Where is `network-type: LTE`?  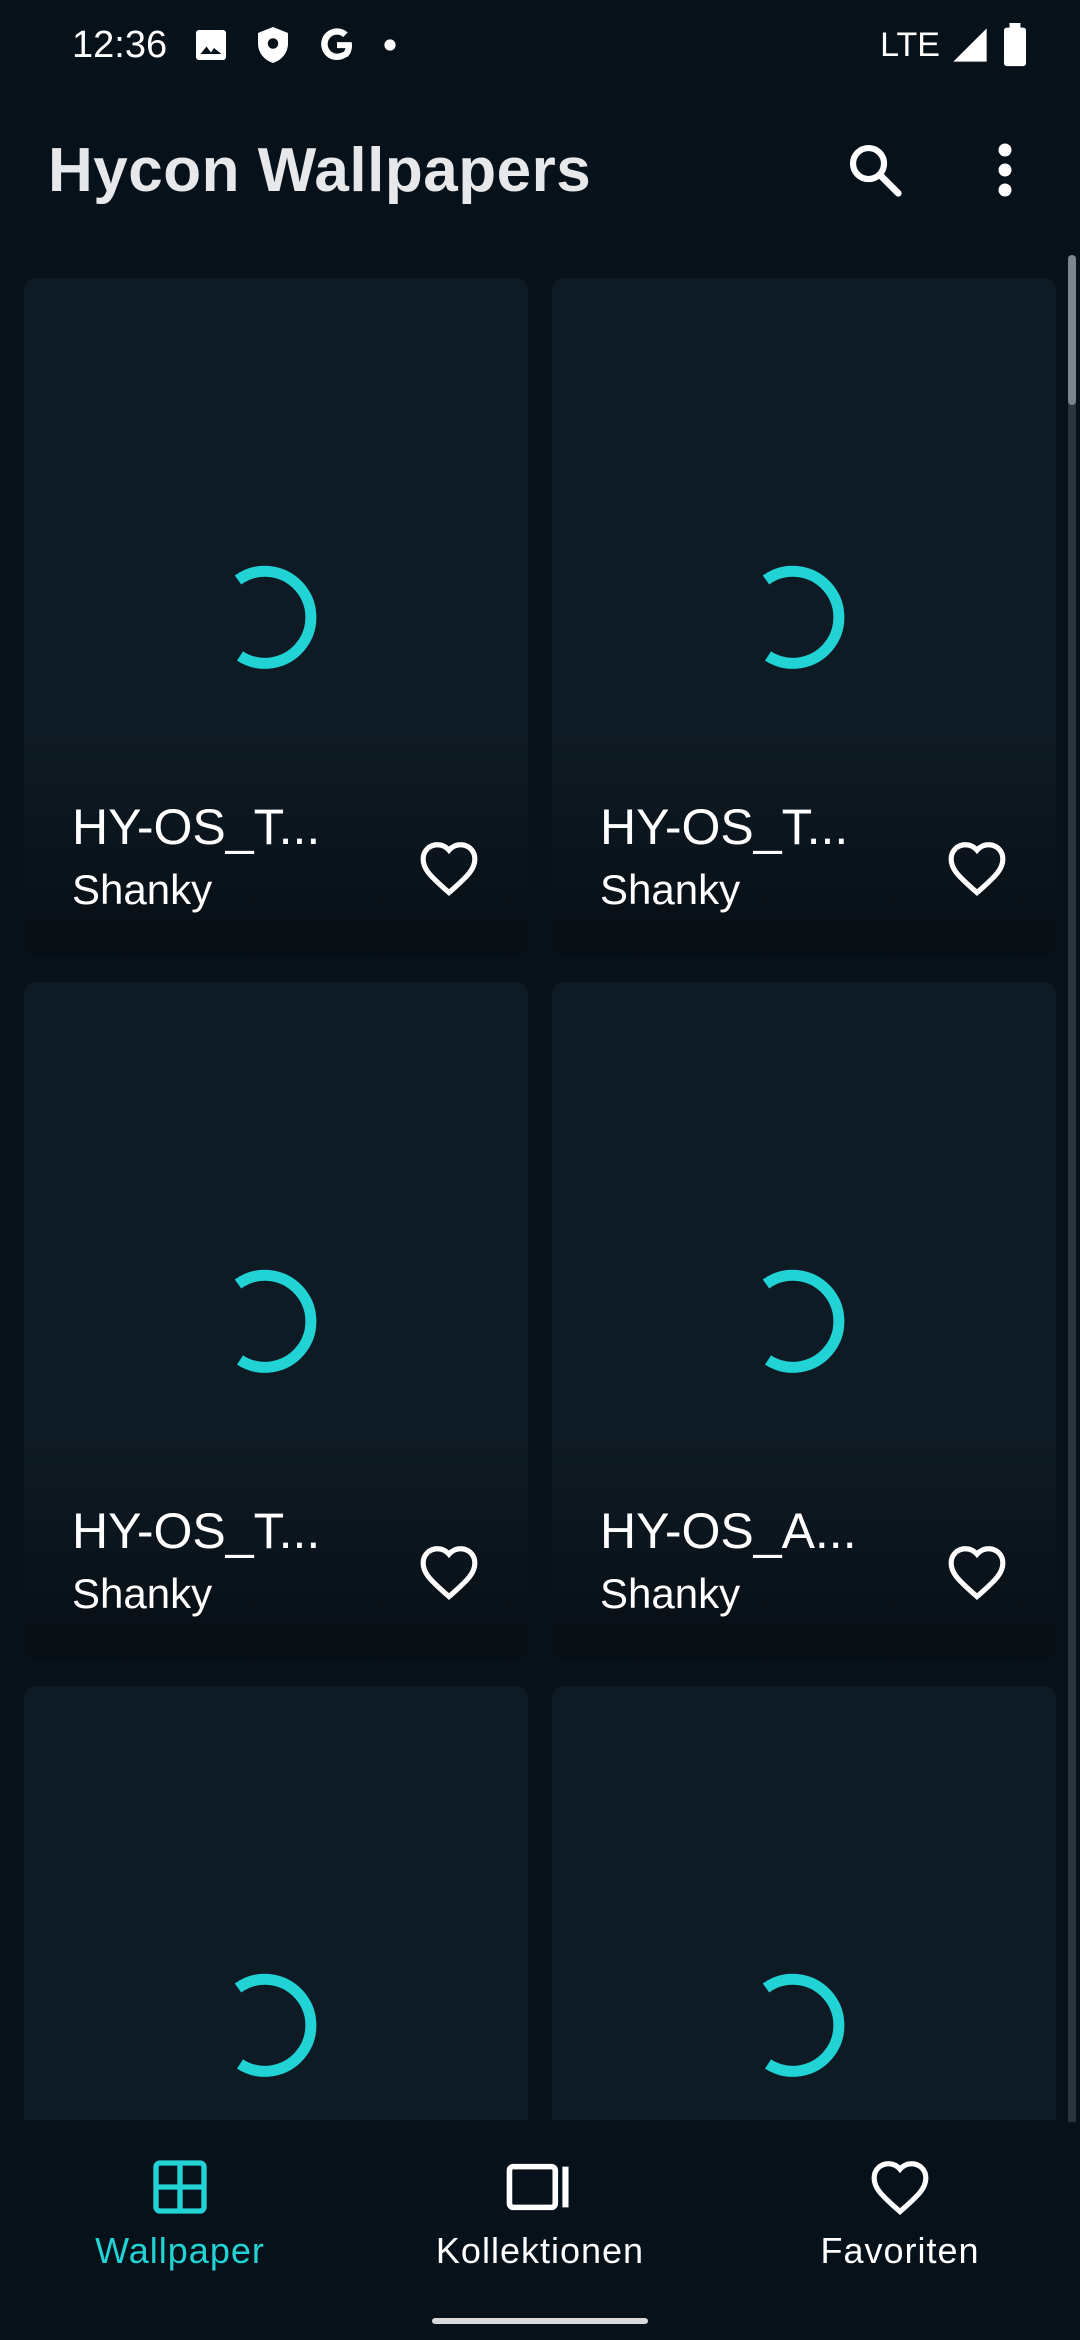
network-type: LTE is located at coordinates (910, 44).